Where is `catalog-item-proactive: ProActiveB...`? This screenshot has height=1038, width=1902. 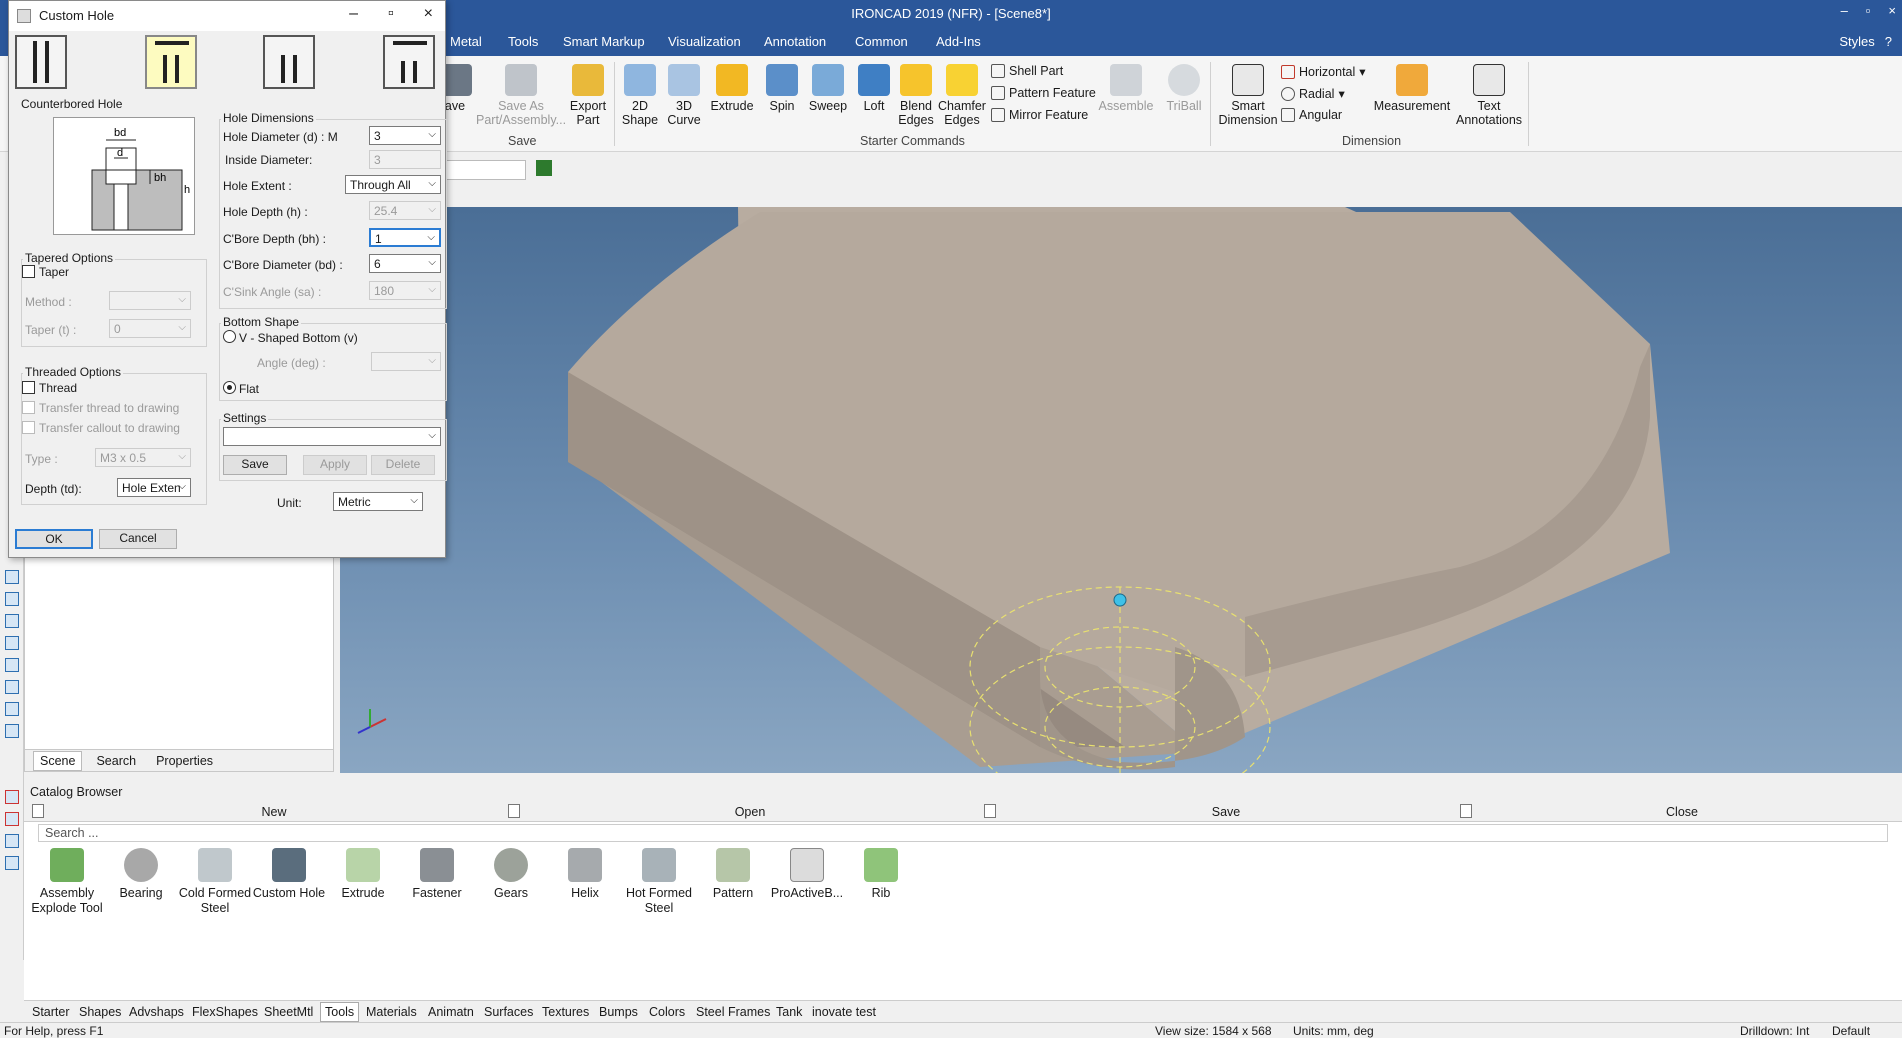 catalog-item-proactive: ProActiveB... is located at coordinates (807, 874).